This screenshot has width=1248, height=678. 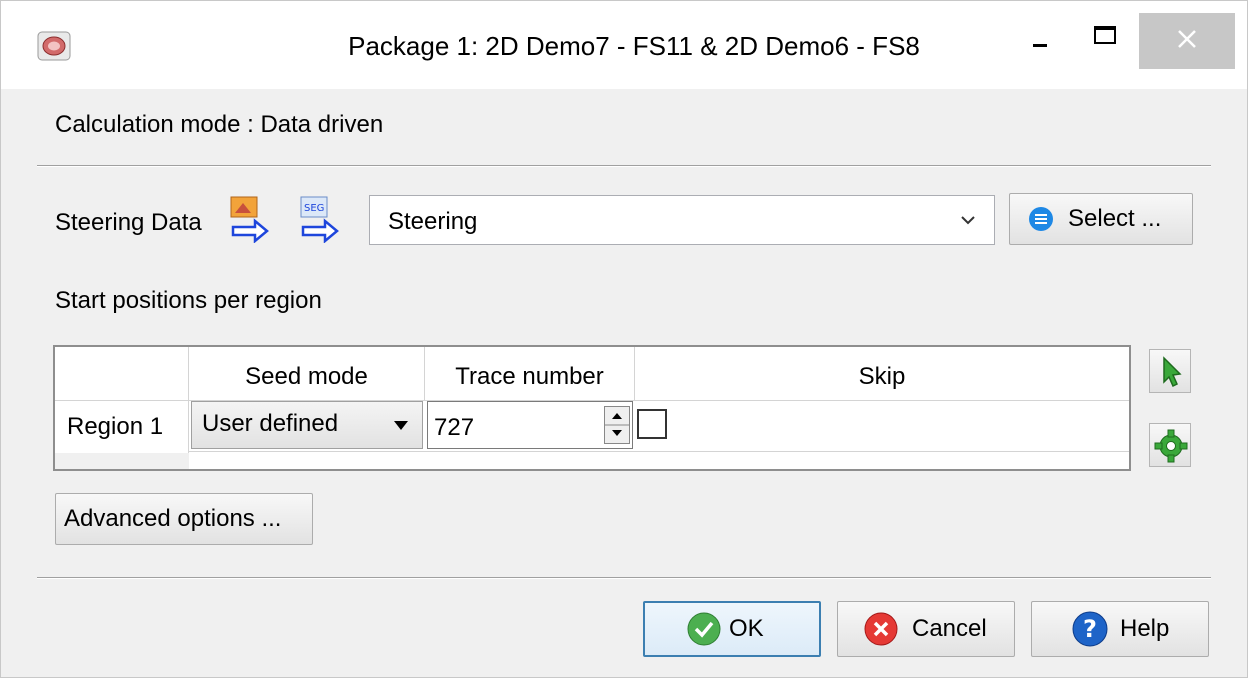 I want to click on help-button: ? Help, so click(x=1120, y=629).